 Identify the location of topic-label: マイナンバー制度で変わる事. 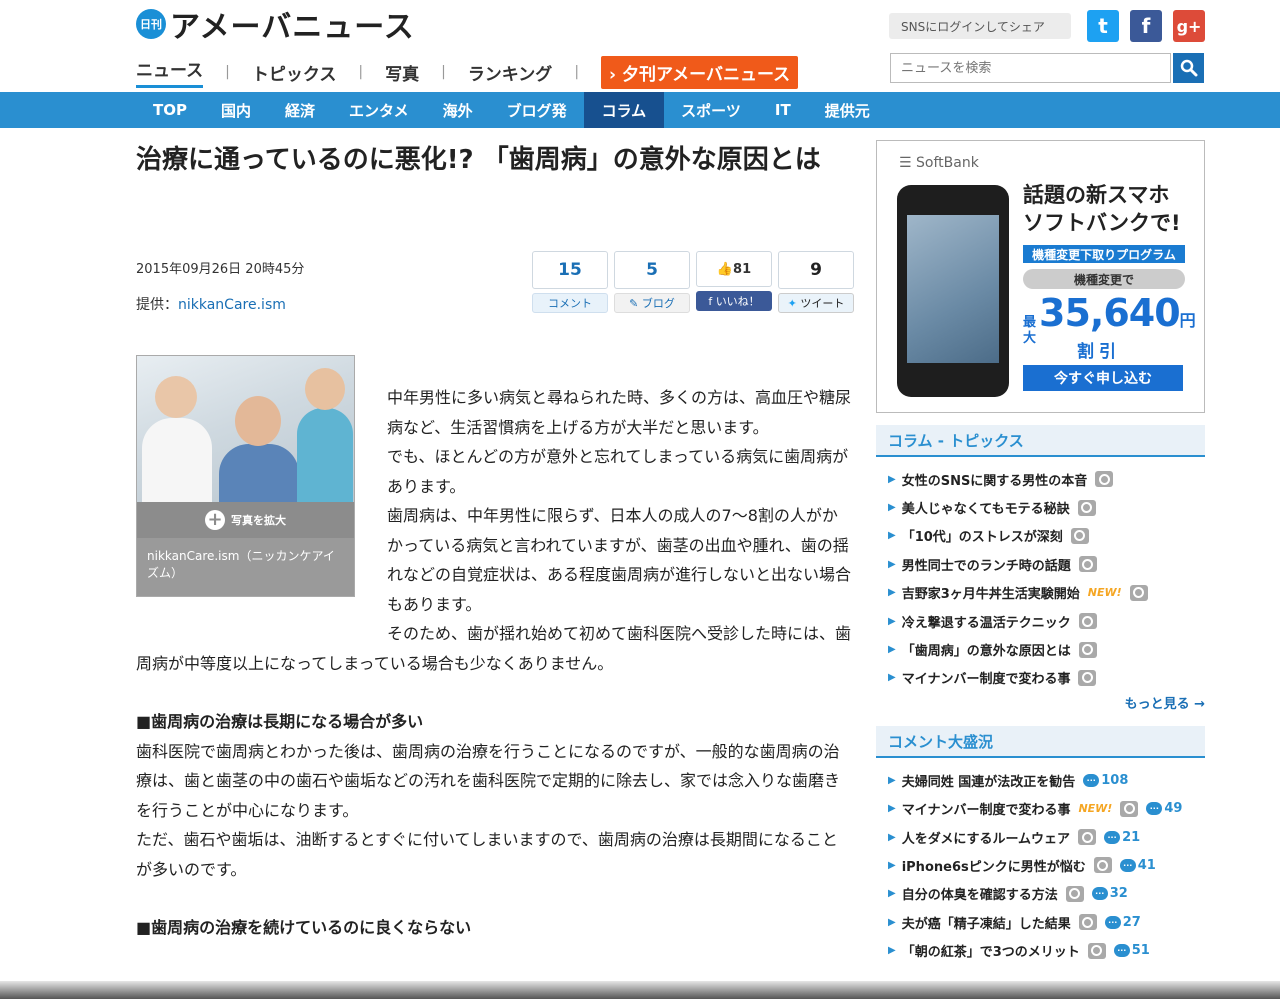
(986, 680).